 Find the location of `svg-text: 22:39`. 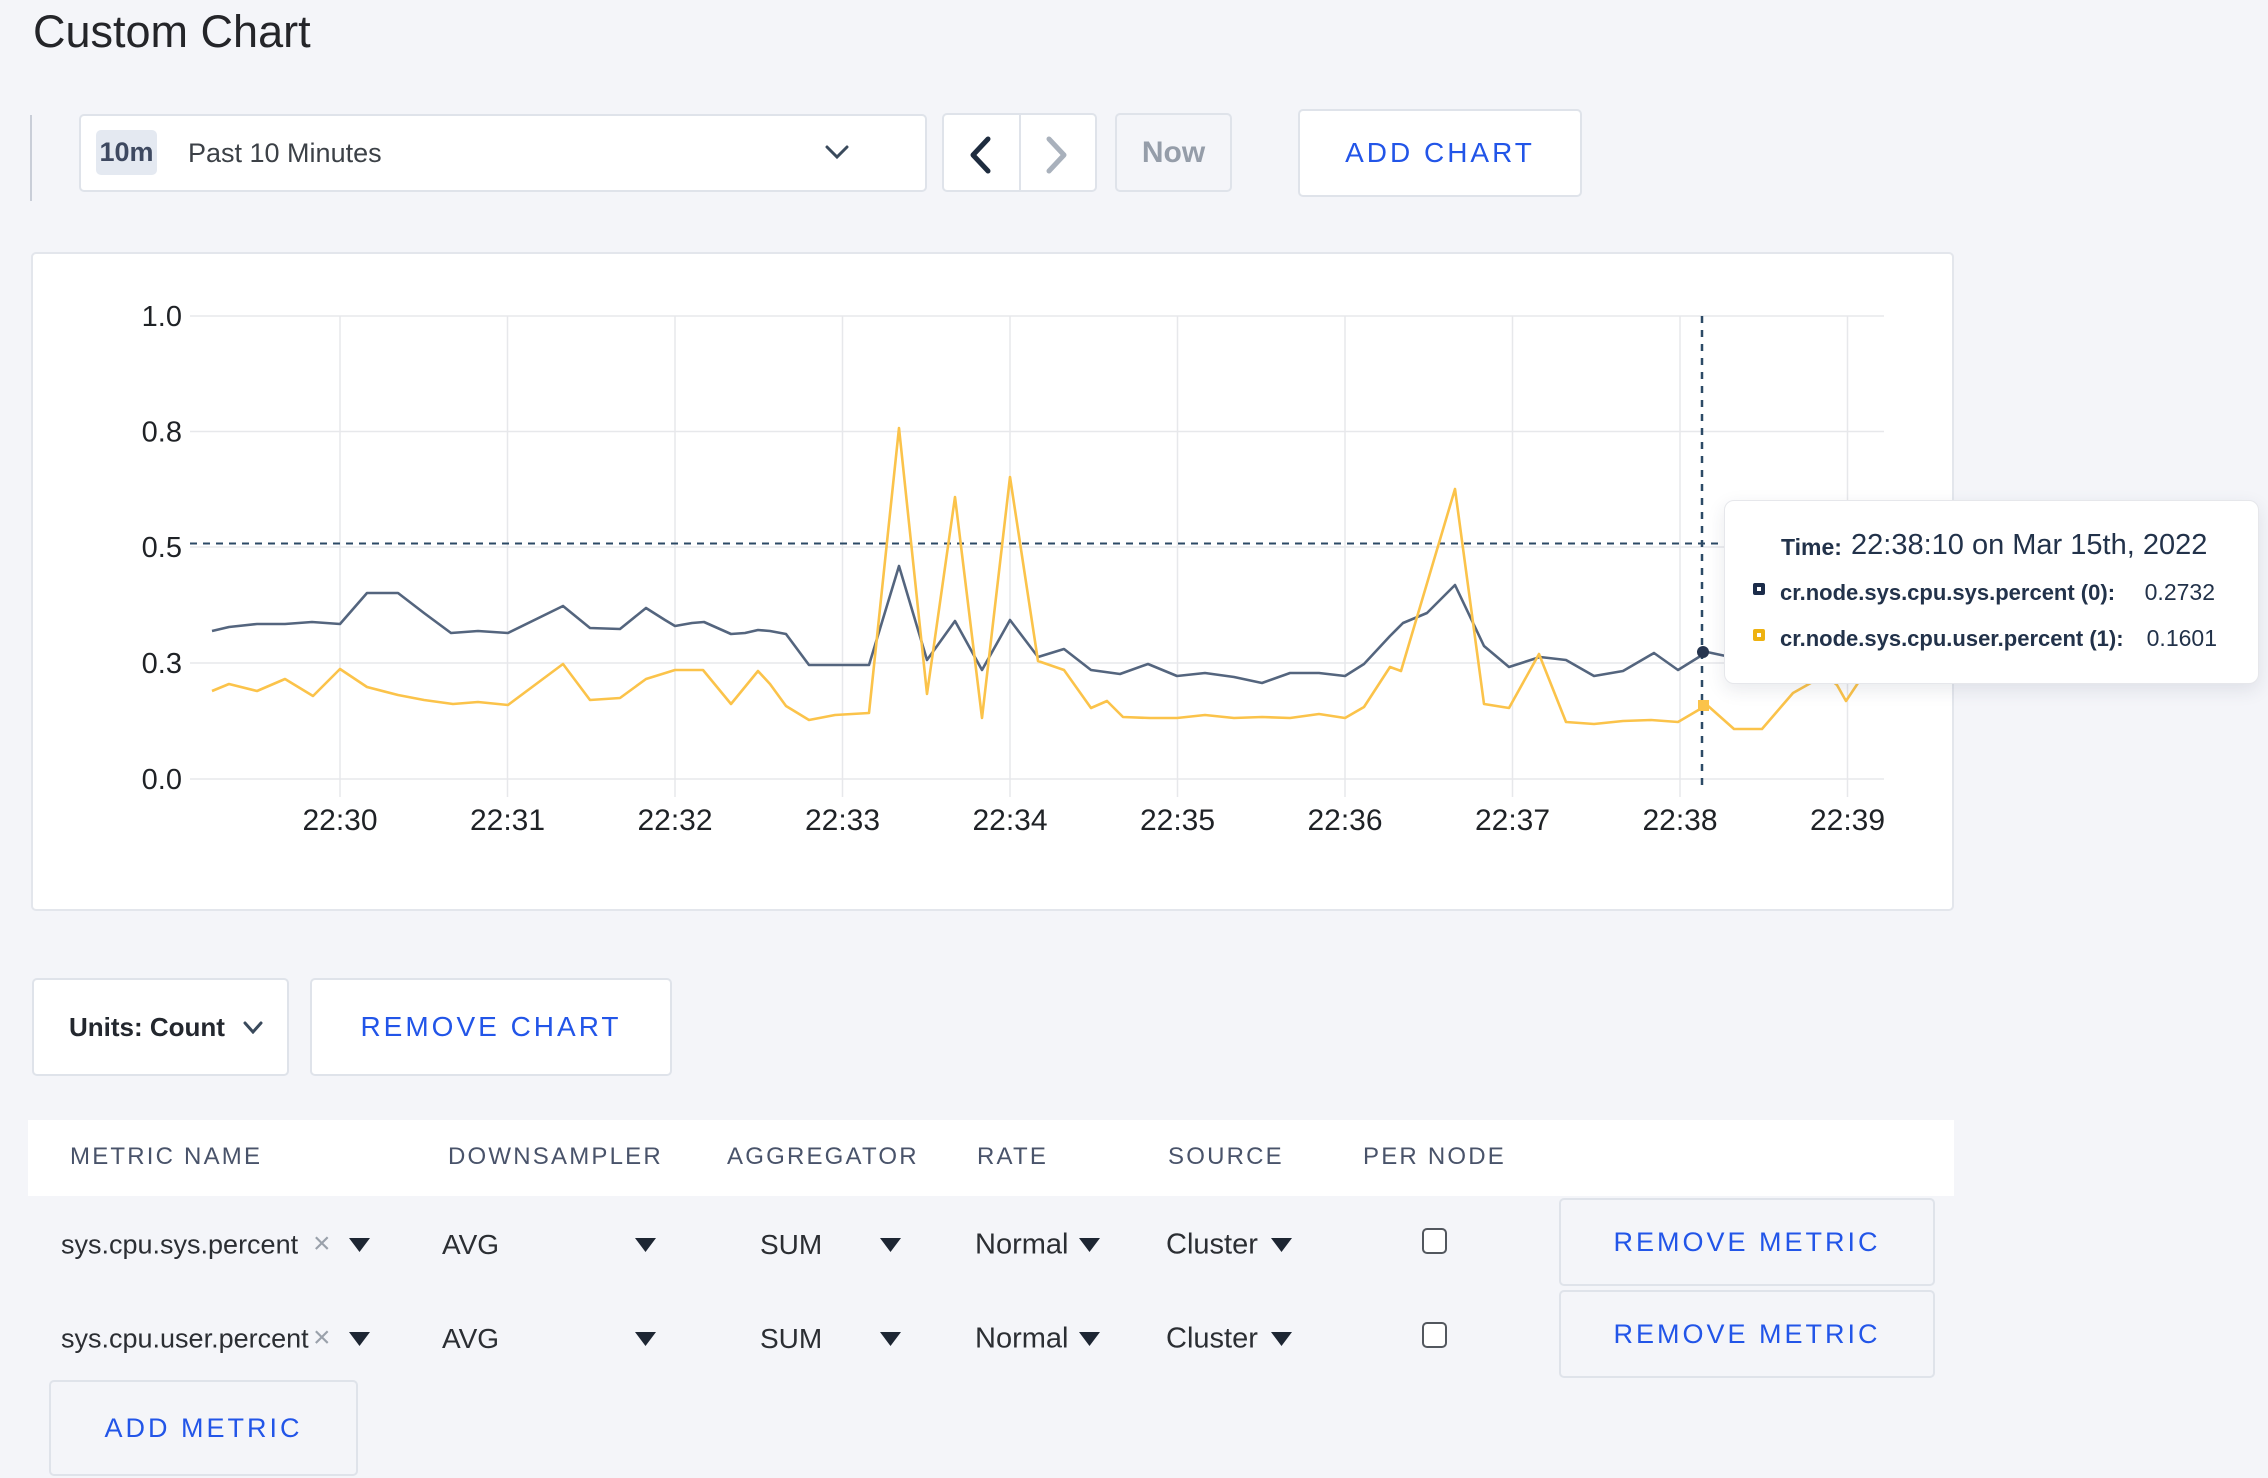

svg-text: 22:39 is located at coordinates (1847, 820).